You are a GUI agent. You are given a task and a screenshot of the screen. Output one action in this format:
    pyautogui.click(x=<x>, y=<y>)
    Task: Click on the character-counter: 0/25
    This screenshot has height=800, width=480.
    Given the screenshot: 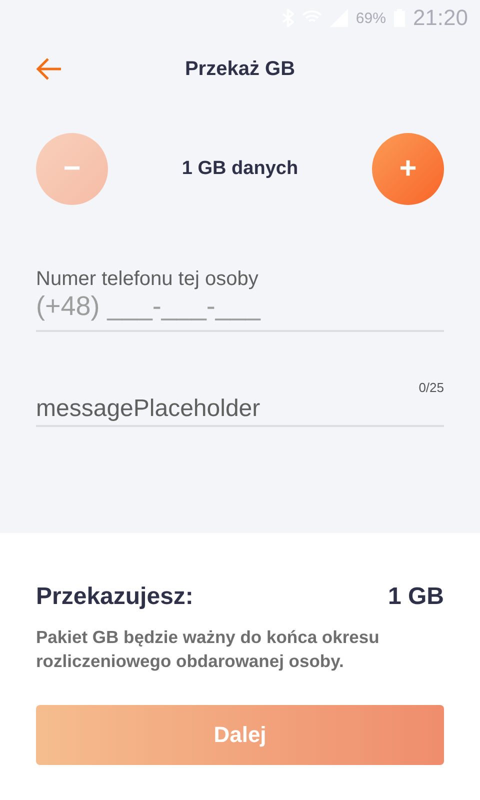 What is the action you would take?
    pyautogui.click(x=431, y=387)
    